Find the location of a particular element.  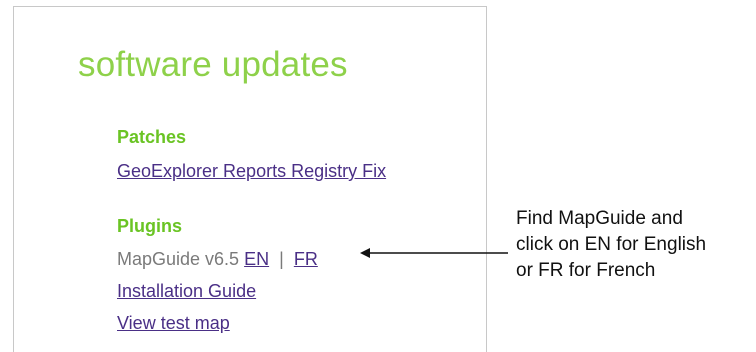

plugins-heading: Plugins is located at coordinates (150, 226).